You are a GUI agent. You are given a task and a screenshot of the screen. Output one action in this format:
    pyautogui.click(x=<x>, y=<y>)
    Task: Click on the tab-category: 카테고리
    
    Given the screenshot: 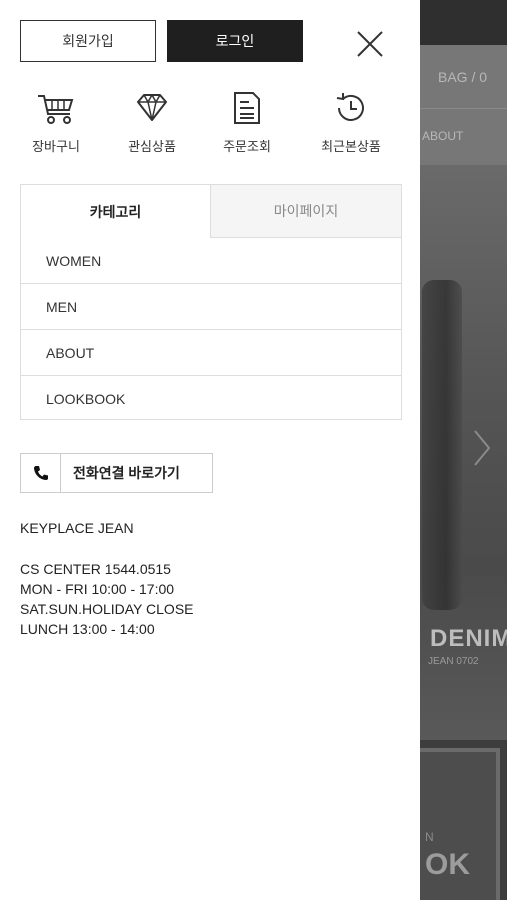 What is the action you would take?
    pyautogui.click(x=115, y=211)
    